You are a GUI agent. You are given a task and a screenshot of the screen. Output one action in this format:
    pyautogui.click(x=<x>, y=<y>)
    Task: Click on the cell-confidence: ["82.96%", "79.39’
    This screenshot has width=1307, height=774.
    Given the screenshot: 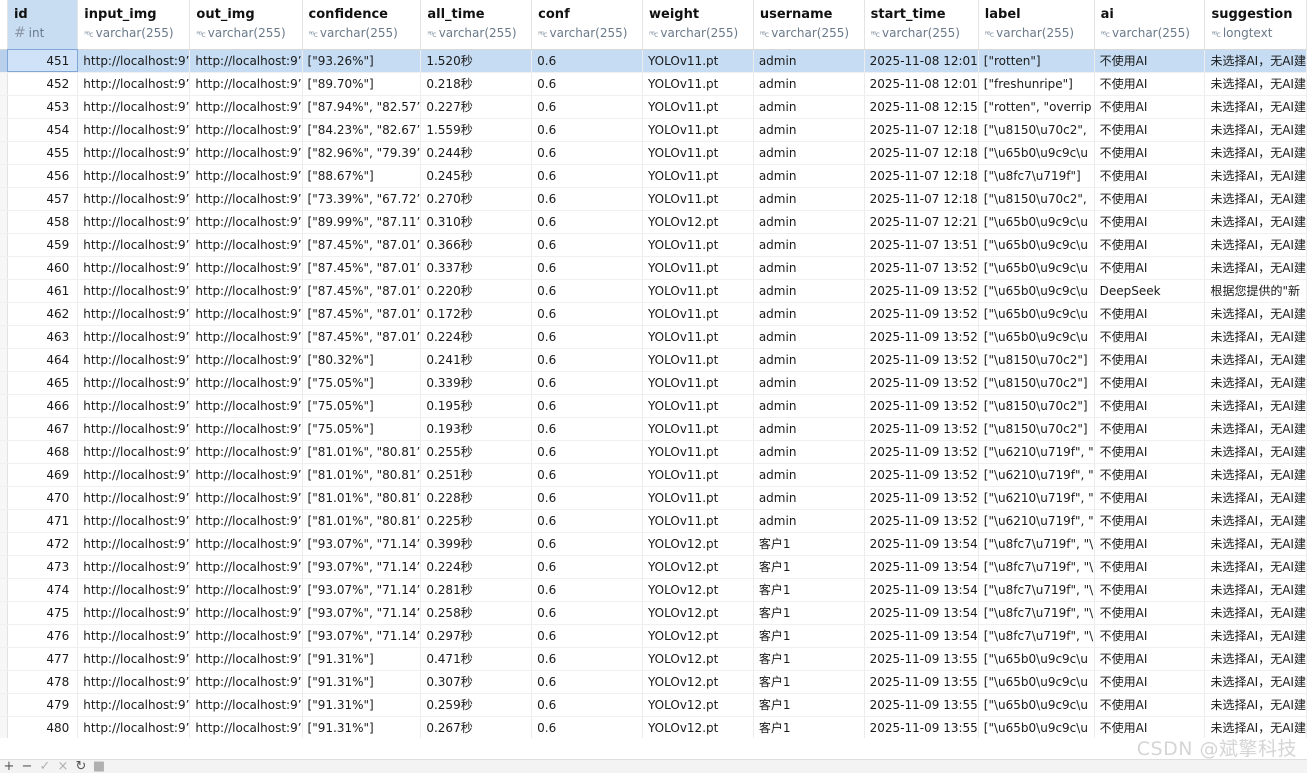 What is the action you would take?
    pyautogui.click(x=362, y=153)
    